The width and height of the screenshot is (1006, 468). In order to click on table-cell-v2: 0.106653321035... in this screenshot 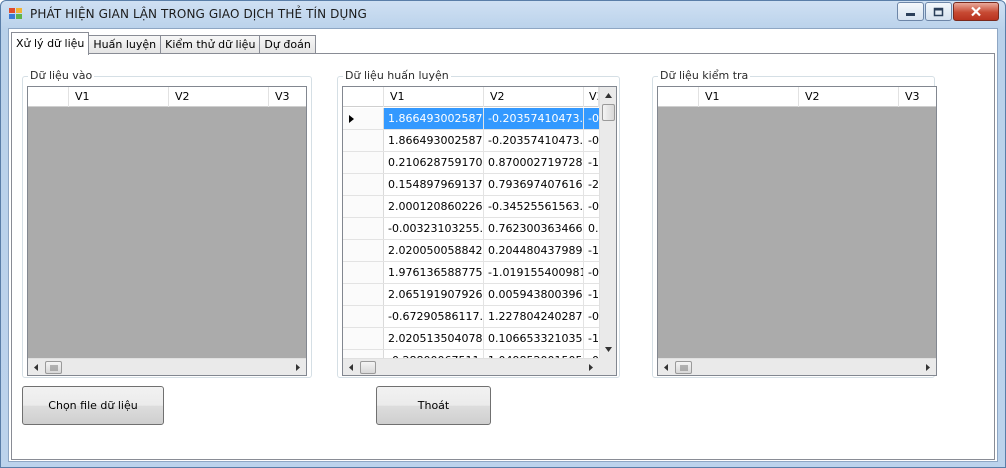, I will do `click(534, 338)`.